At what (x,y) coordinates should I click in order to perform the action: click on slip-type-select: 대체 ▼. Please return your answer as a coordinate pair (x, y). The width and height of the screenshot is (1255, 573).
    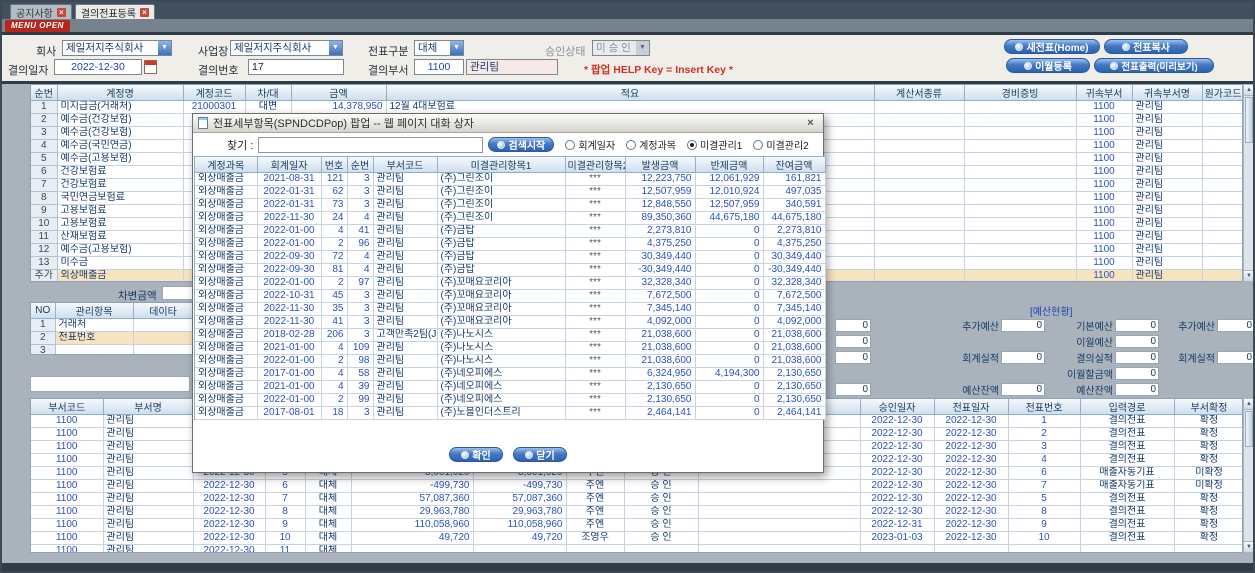
    Looking at the image, I should click on (439, 48).